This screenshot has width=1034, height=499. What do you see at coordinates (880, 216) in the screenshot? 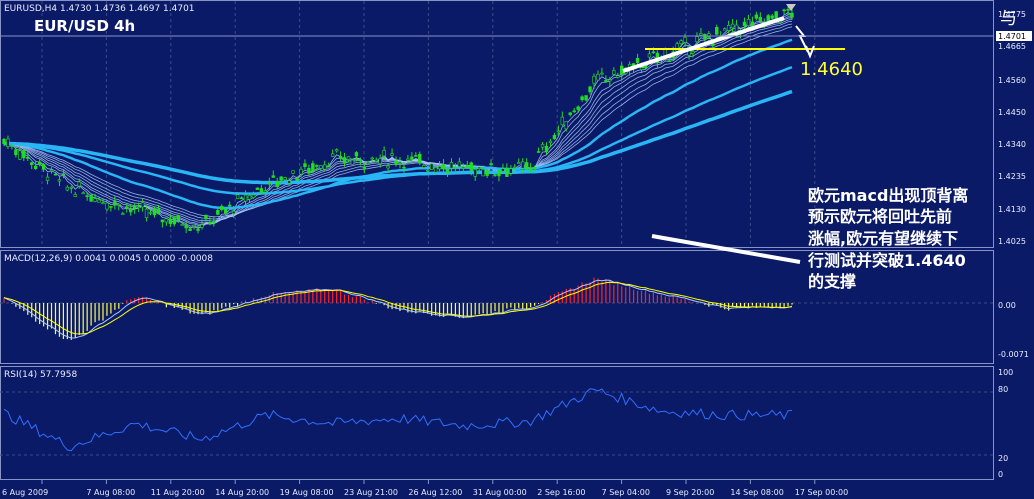
I see `annotation-line: 预示欧元将回吐先前` at bounding box center [880, 216].